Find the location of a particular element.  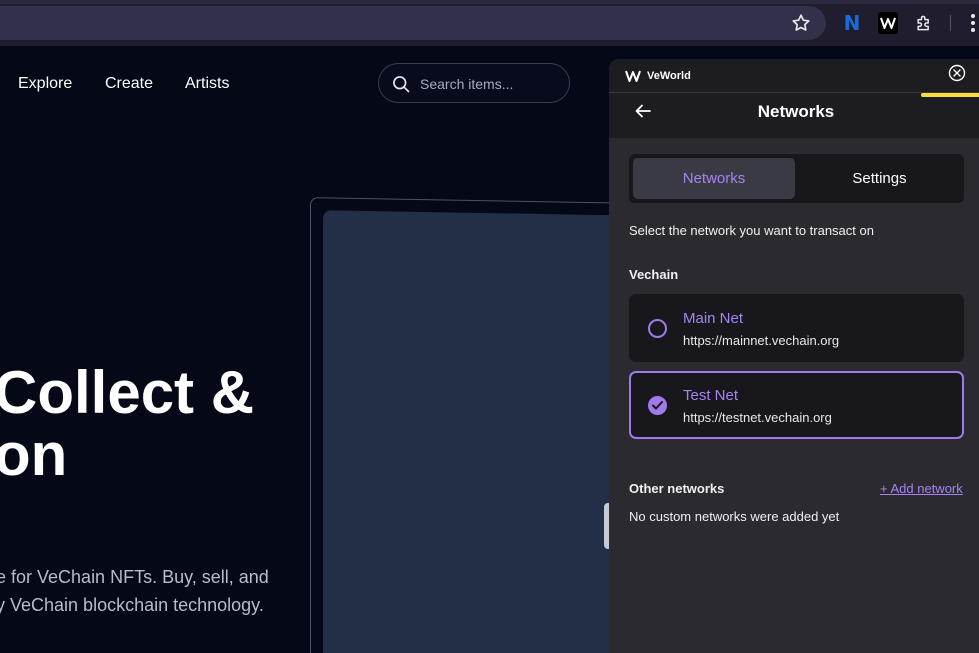

toolbar-separator is located at coordinates (950, 23).